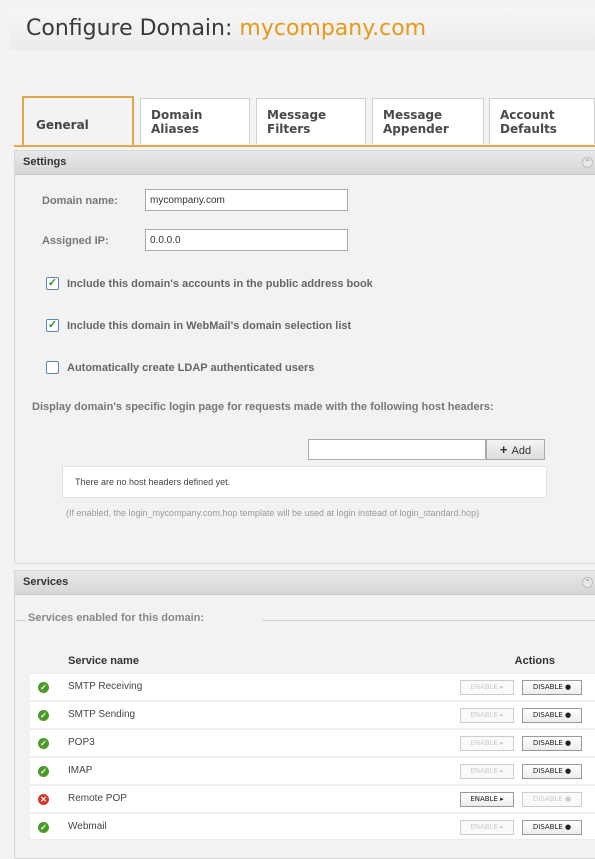 Image resolution: width=595 pixels, height=859 pixels. What do you see at coordinates (45, 162) in the screenshot?
I see `settings-title: Settings` at bounding box center [45, 162].